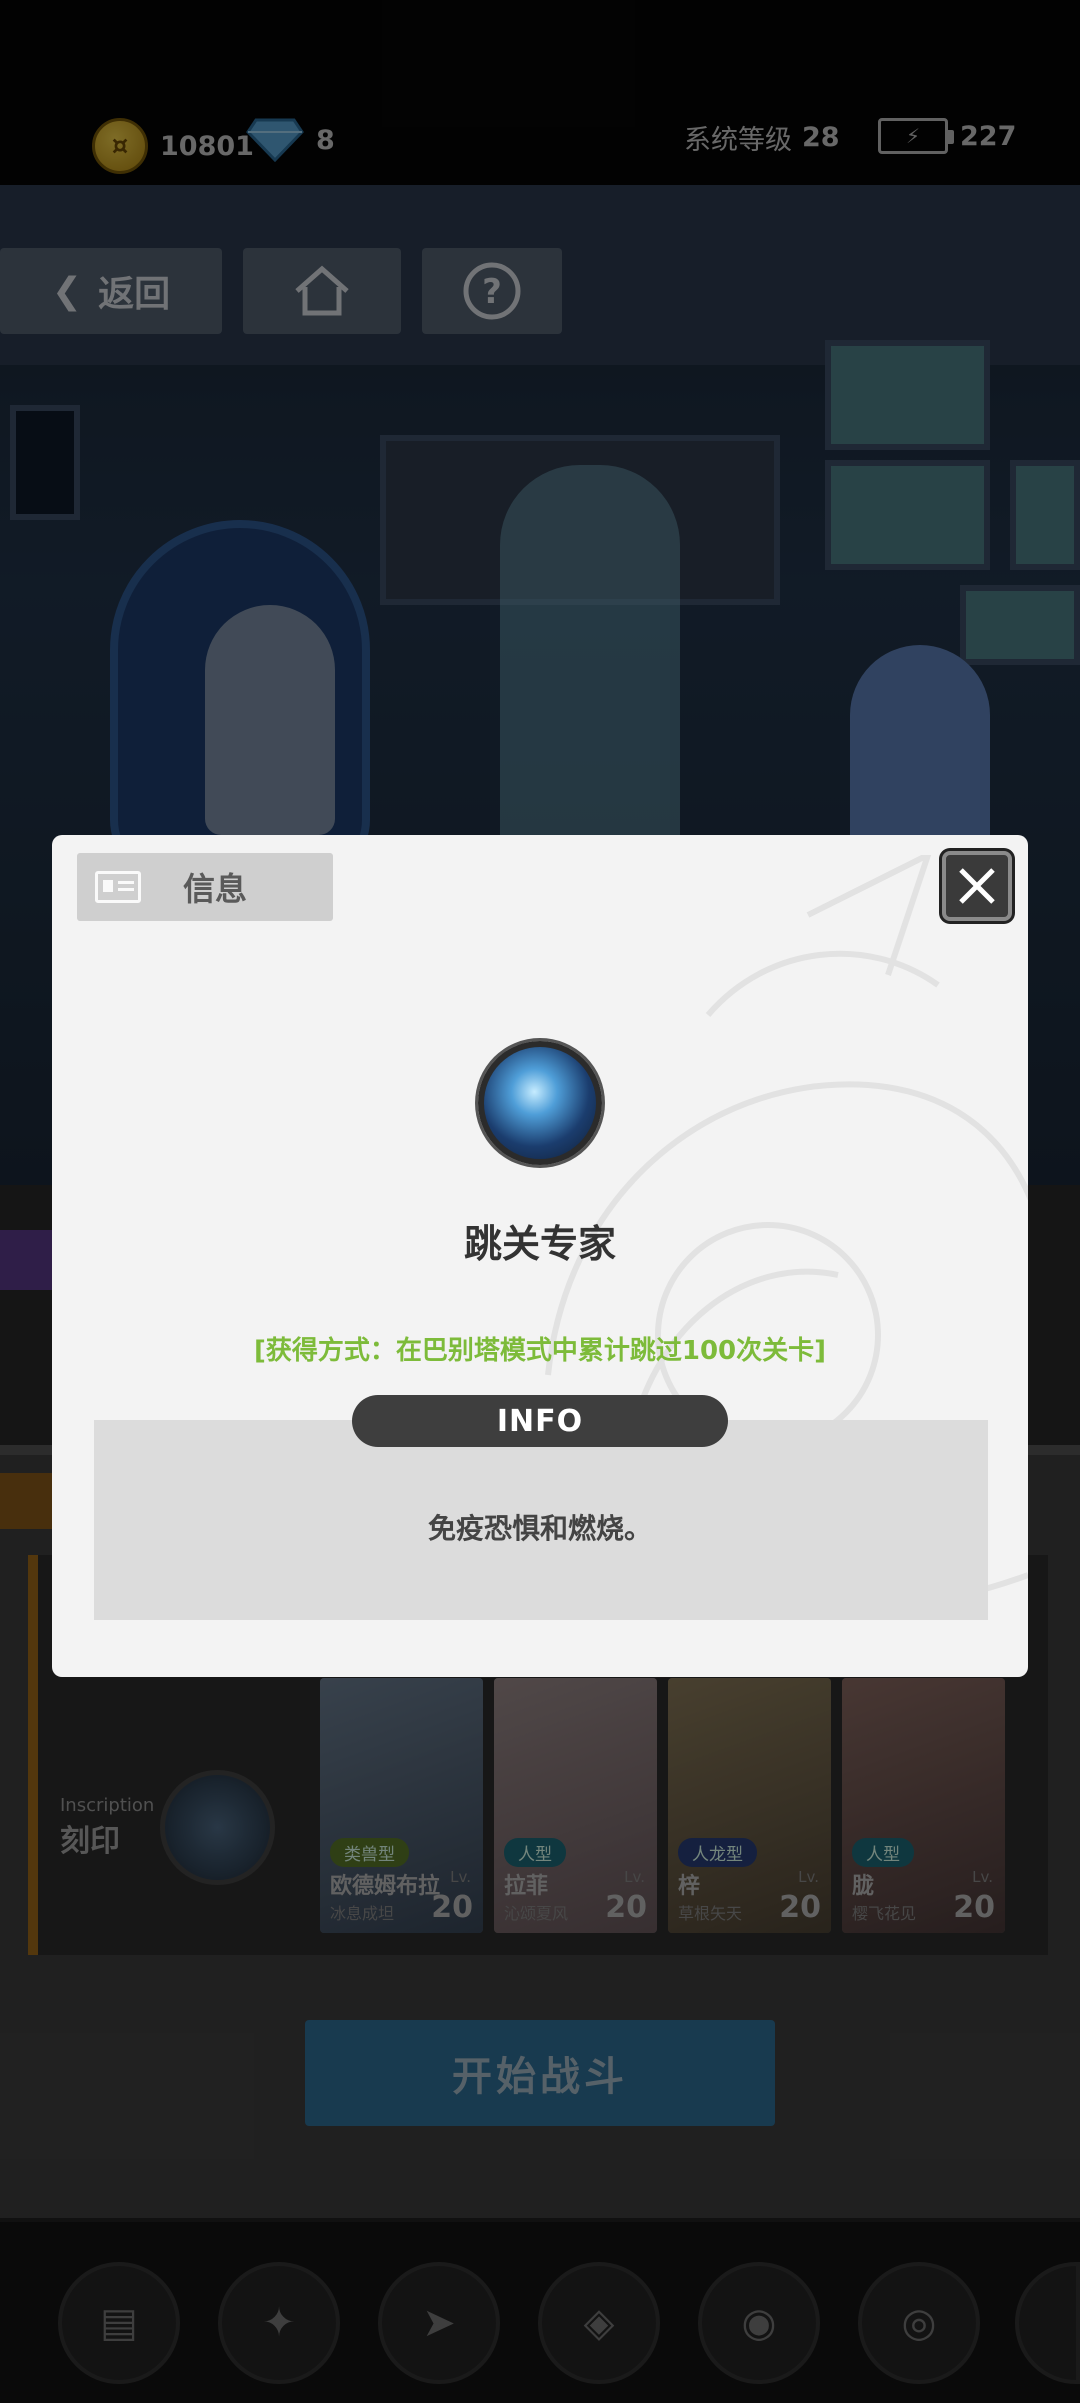  I want to click on close-icon, so click(977, 886).